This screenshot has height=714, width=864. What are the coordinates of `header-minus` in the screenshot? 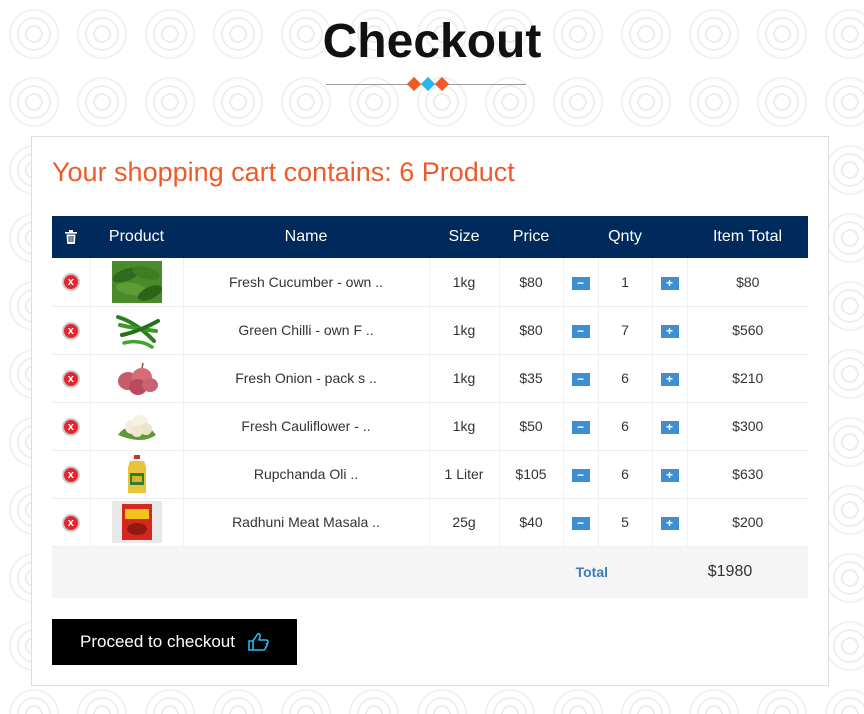 It's located at (580, 237).